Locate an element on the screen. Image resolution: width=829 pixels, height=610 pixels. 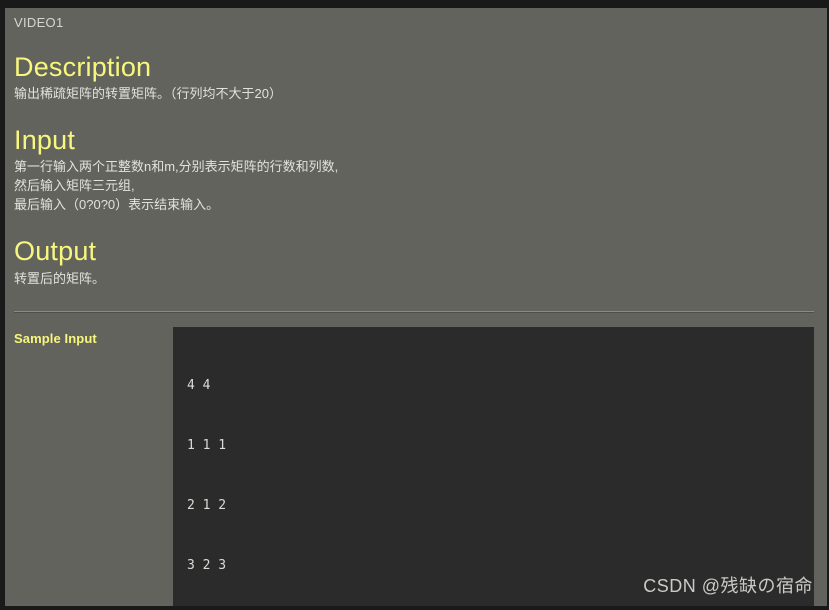
section-heading-description: Description is located at coordinates (83, 67).